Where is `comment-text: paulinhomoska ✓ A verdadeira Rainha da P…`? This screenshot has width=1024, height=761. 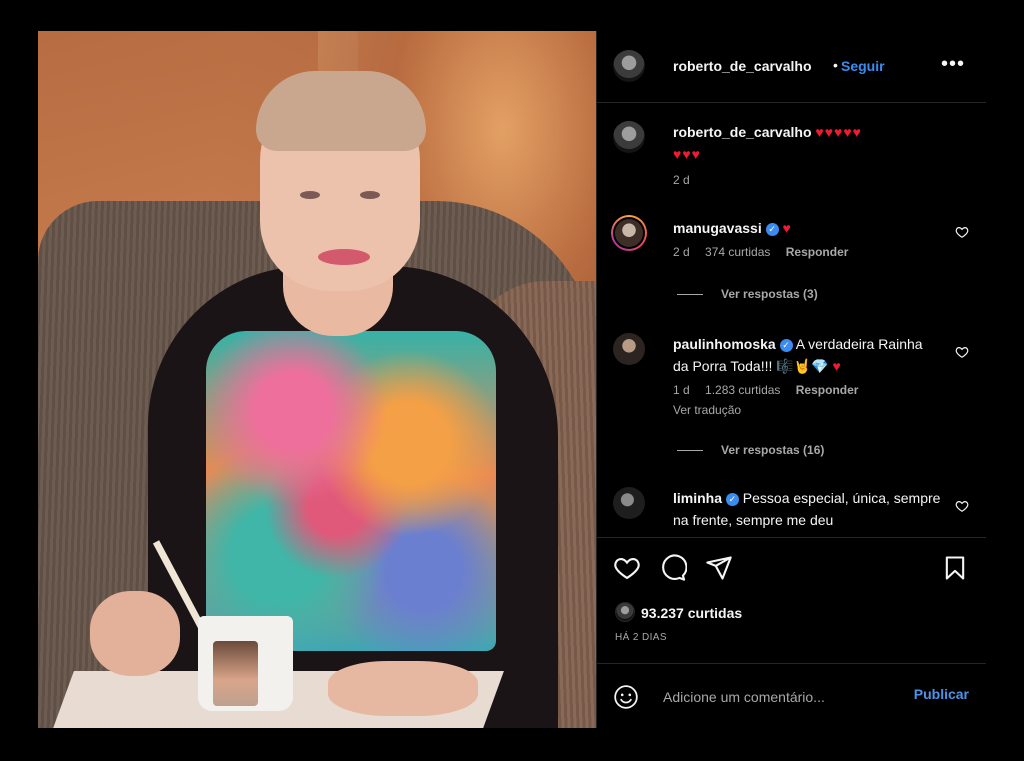 comment-text: paulinhomoska ✓ A verdadeira Rainha da P… is located at coordinates (807, 355).